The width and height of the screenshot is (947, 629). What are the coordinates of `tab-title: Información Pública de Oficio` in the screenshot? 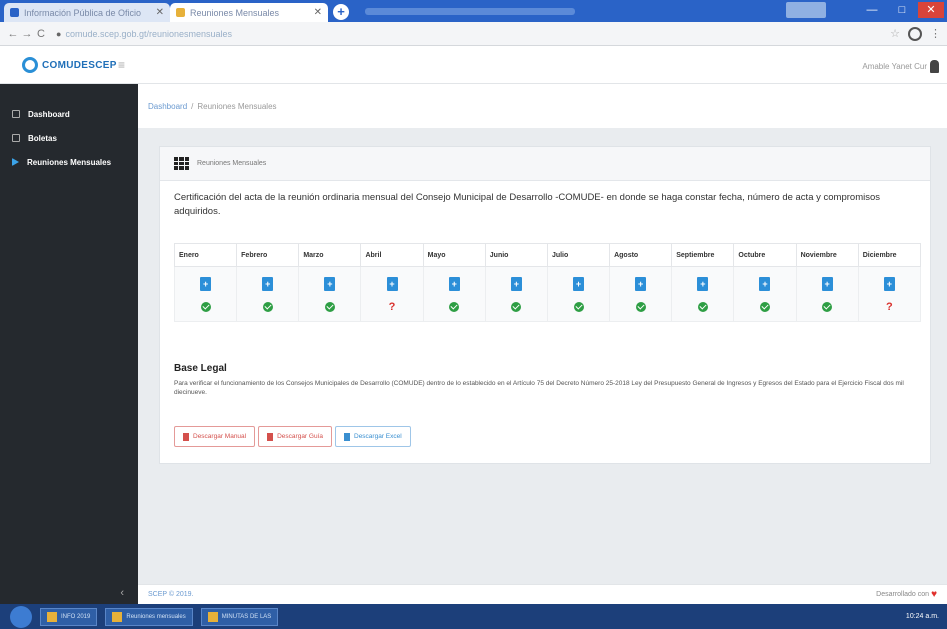 It's located at (83, 12).